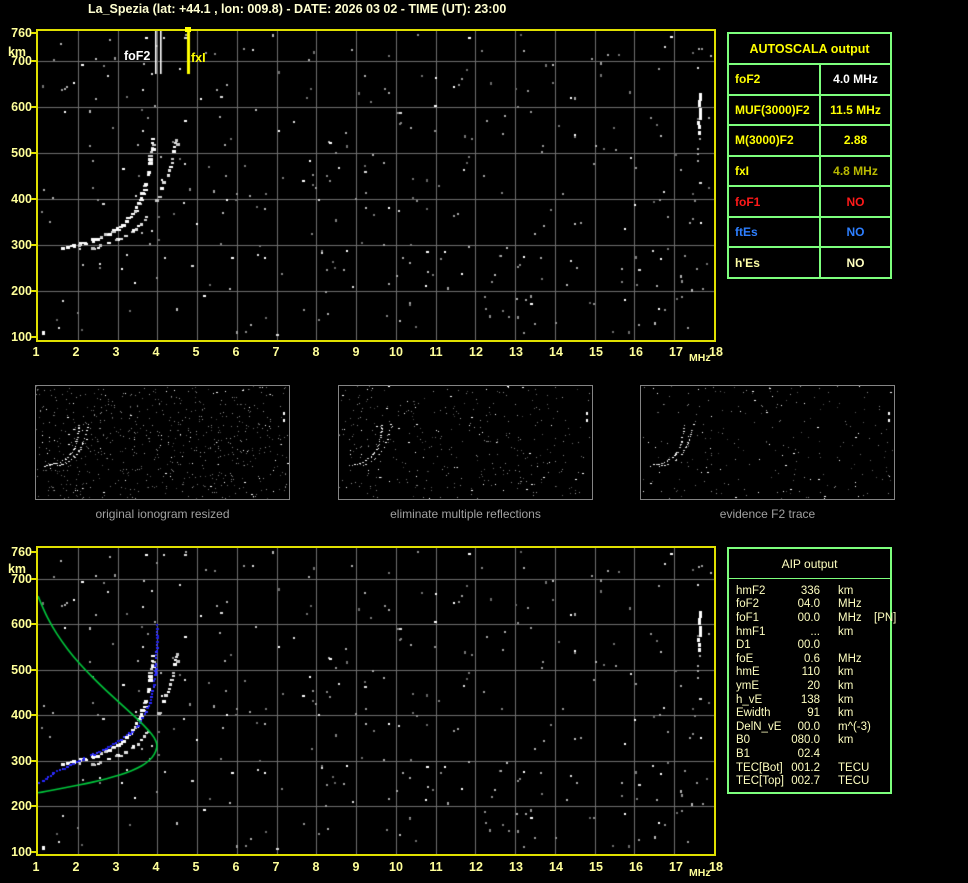 The width and height of the screenshot is (968, 883). What do you see at coordinates (356, 867) in the screenshot?
I see `x-tick-label: 9` at bounding box center [356, 867].